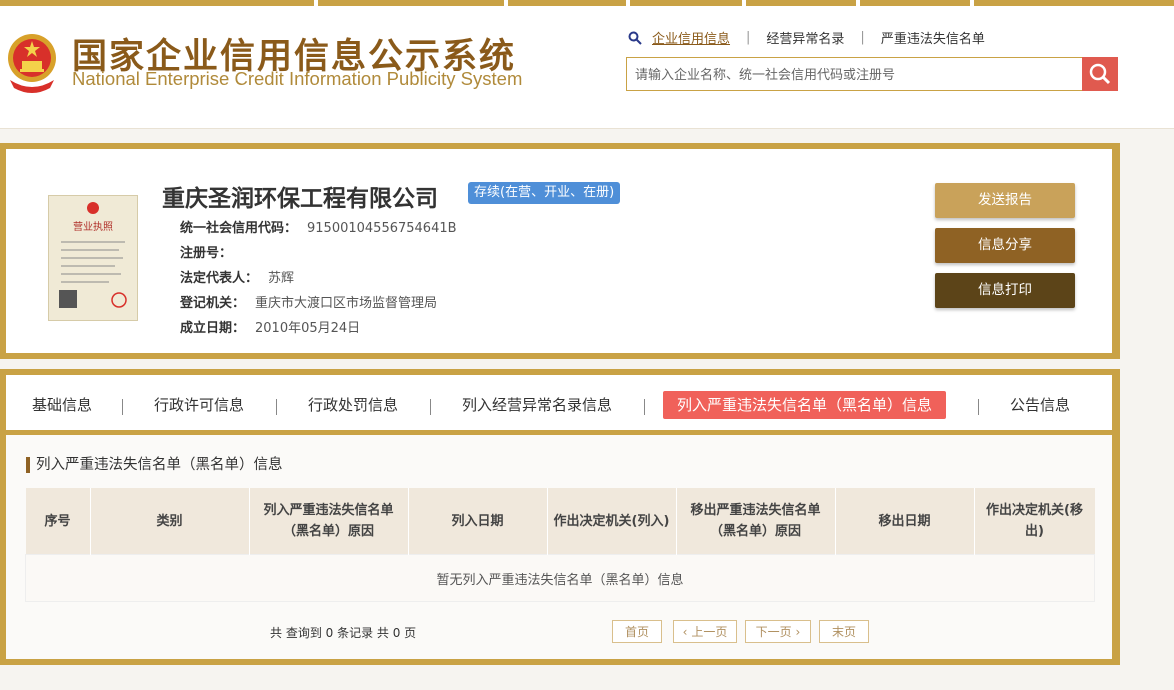  What do you see at coordinates (798, 632) in the screenshot?
I see `chevron-right-icon: ›` at bounding box center [798, 632].